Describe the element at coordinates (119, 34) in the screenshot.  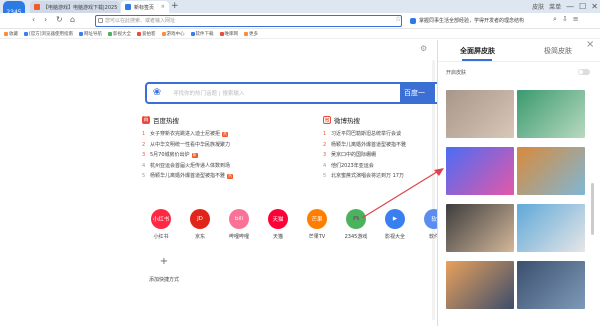
I see `bookmark-movies: 影视大全` at that location.